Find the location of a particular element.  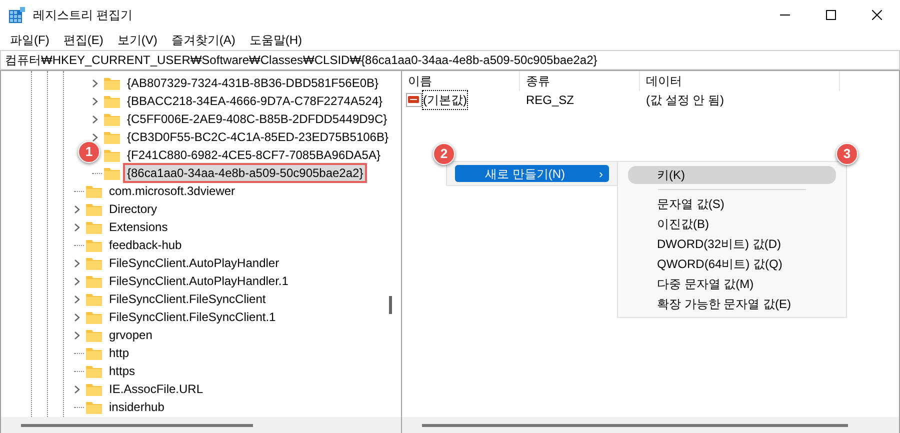

tree-item: {C5FF006E-2AE9-408C-B85B-2DFDD5449D9C} is located at coordinates (257, 119).